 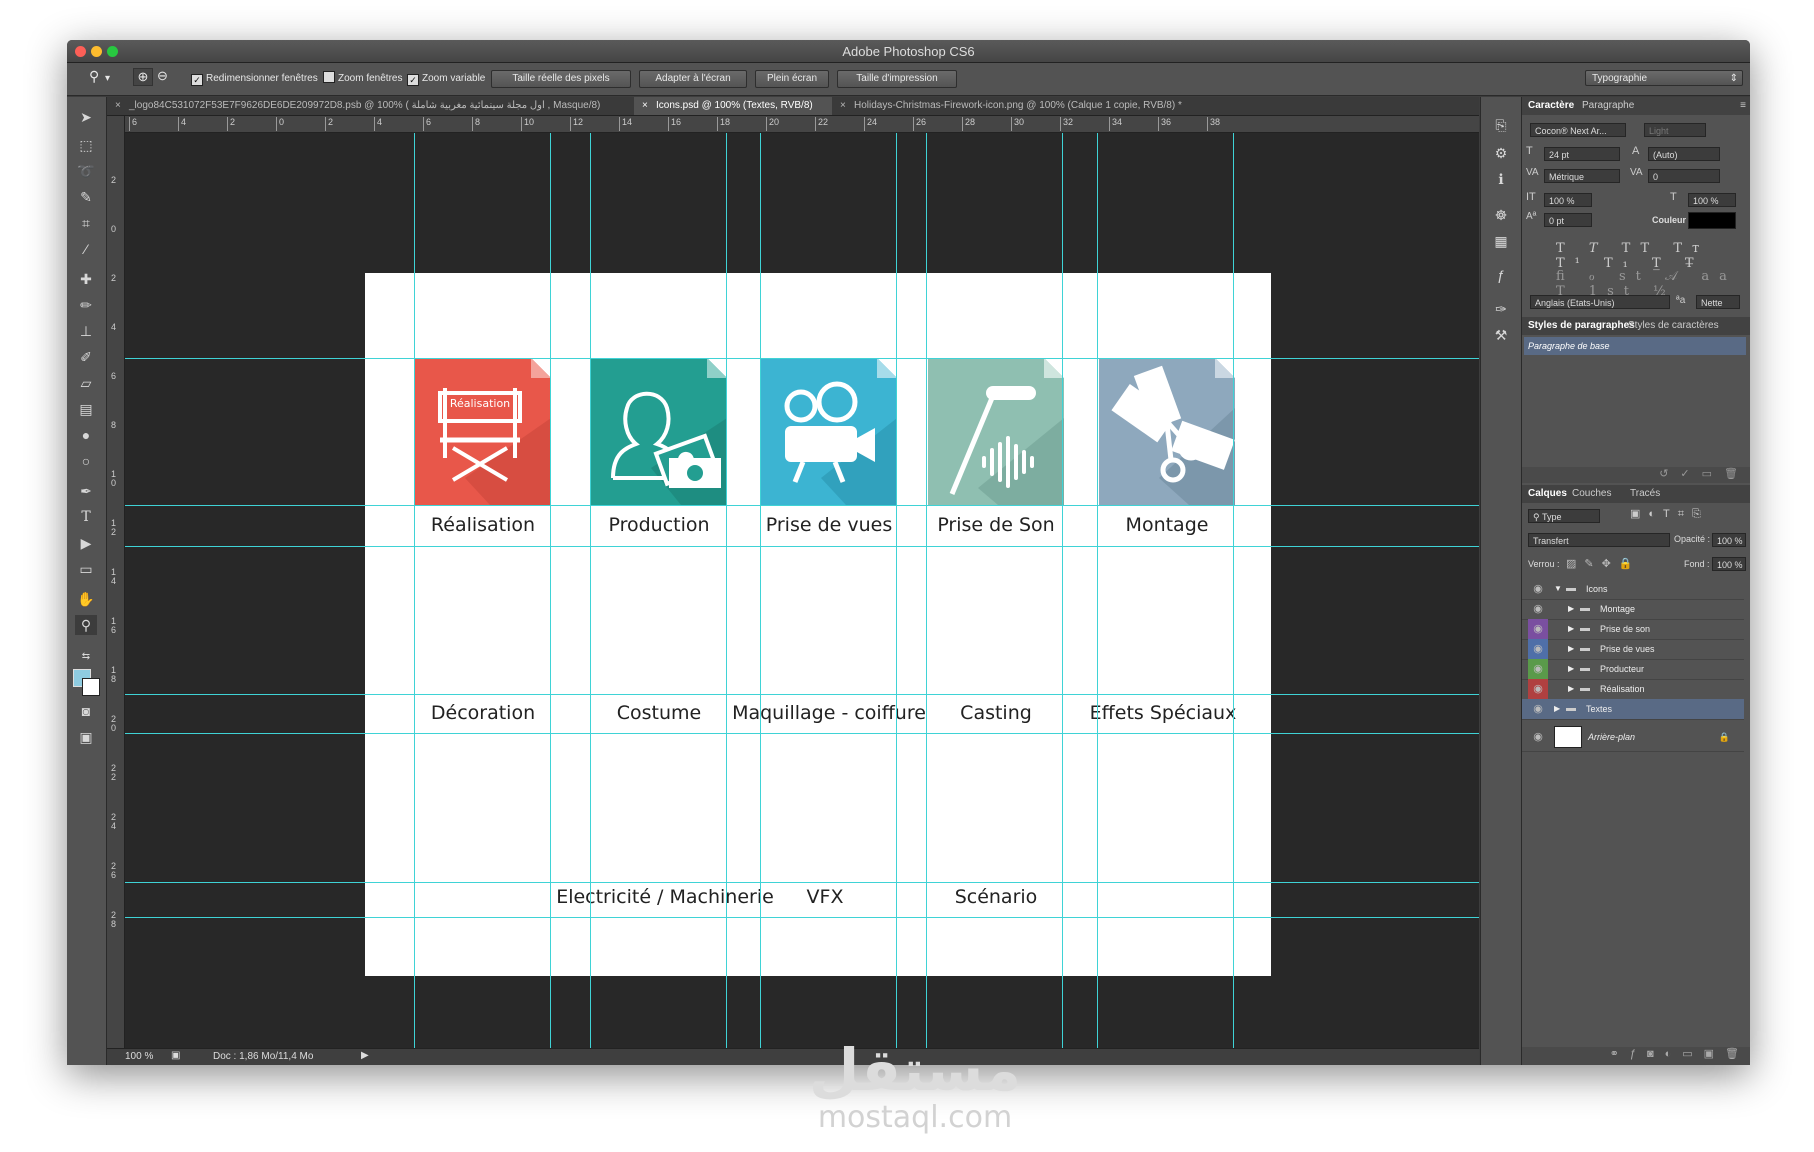 I want to click on brush-presets-icon: ✑, so click(x=1501, y=309).